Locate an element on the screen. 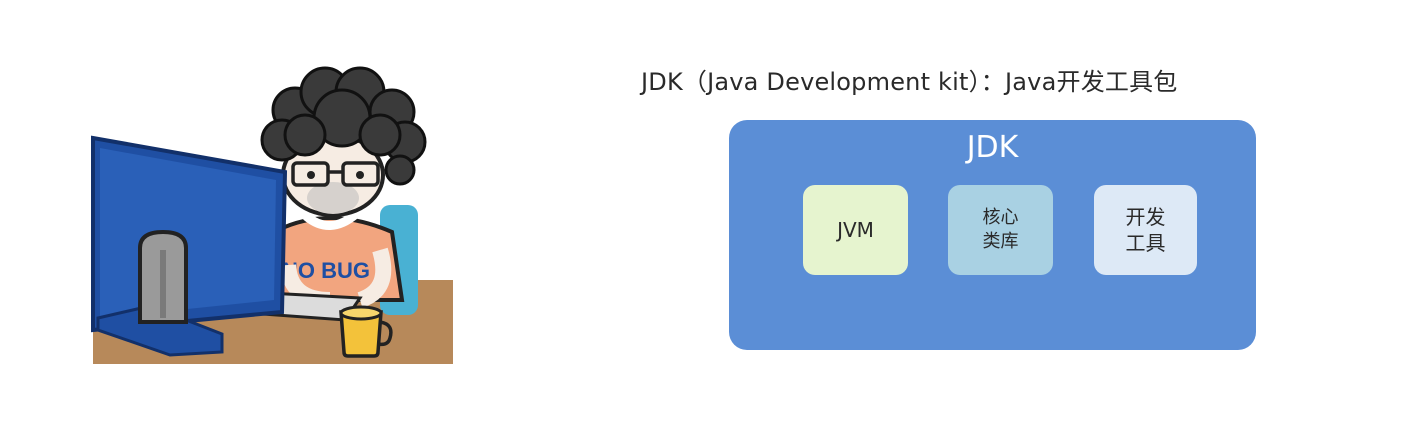 The height and width of the screenshot is (428, 1402). dev-tools-component: 开发 工具 is located at coordinates (1145, 230).